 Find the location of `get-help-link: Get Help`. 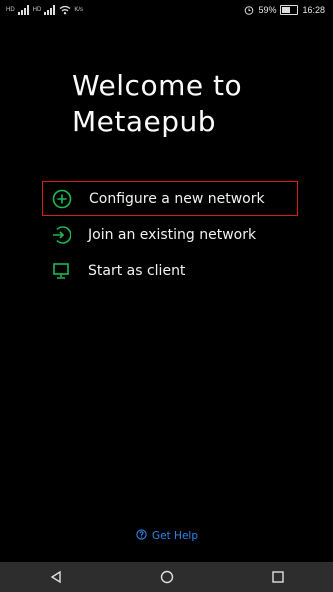

get-help-link: Get Help is located at coordinates (167, 536).